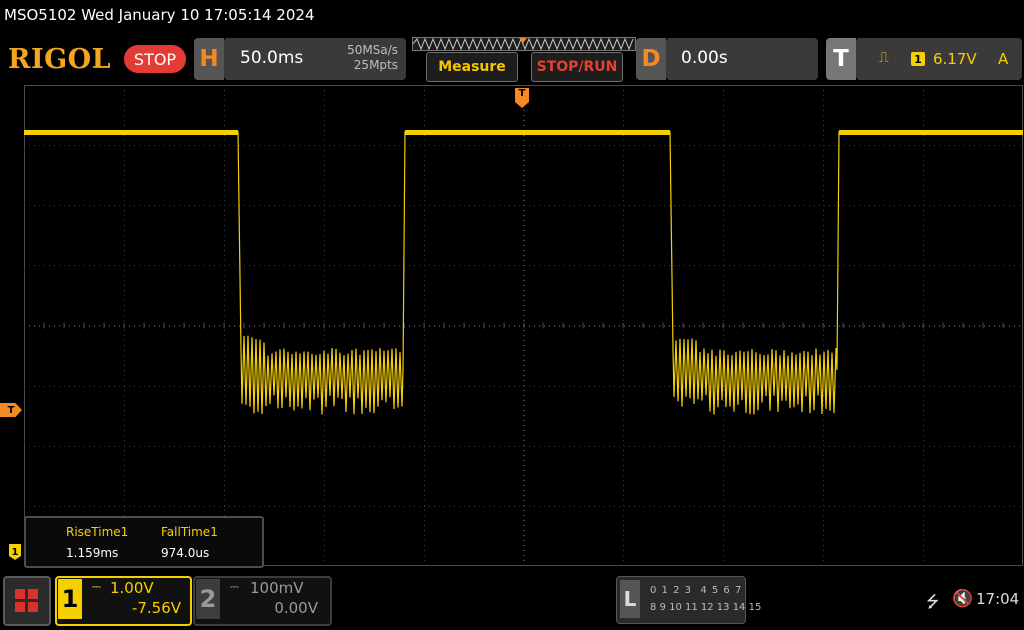 The image size is (1024, 630). Describe the element at coordinates (962, 599) in the screenshot. I see `speaker-muted-icon: 🔇` at that location.